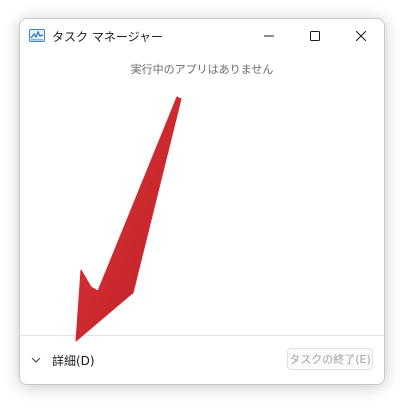  Describe the element at coordinates (107, 37) in the screenshot. I see `window-title: タスク マネージャー` at that location.